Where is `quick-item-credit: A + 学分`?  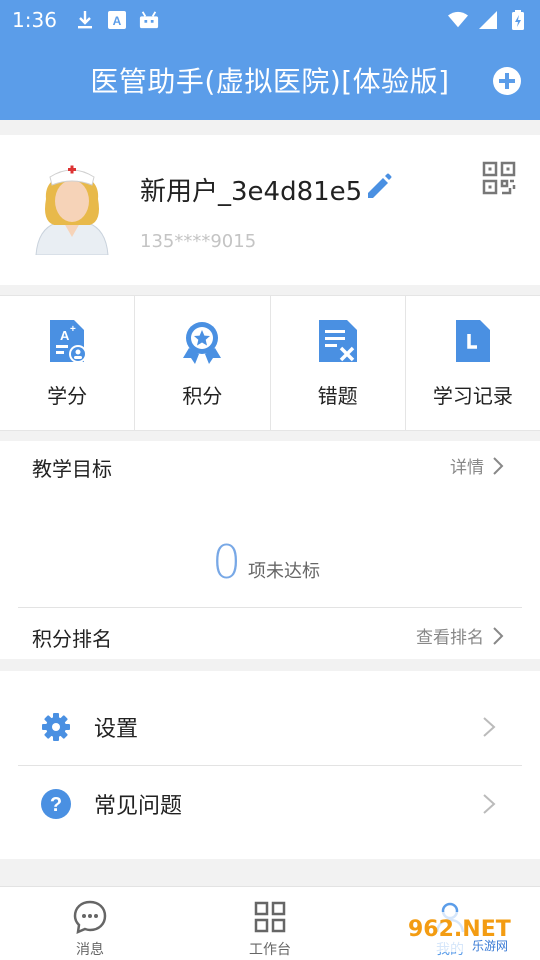 quick-item-credit: A + 学分 is located at coordinates (68, 363).